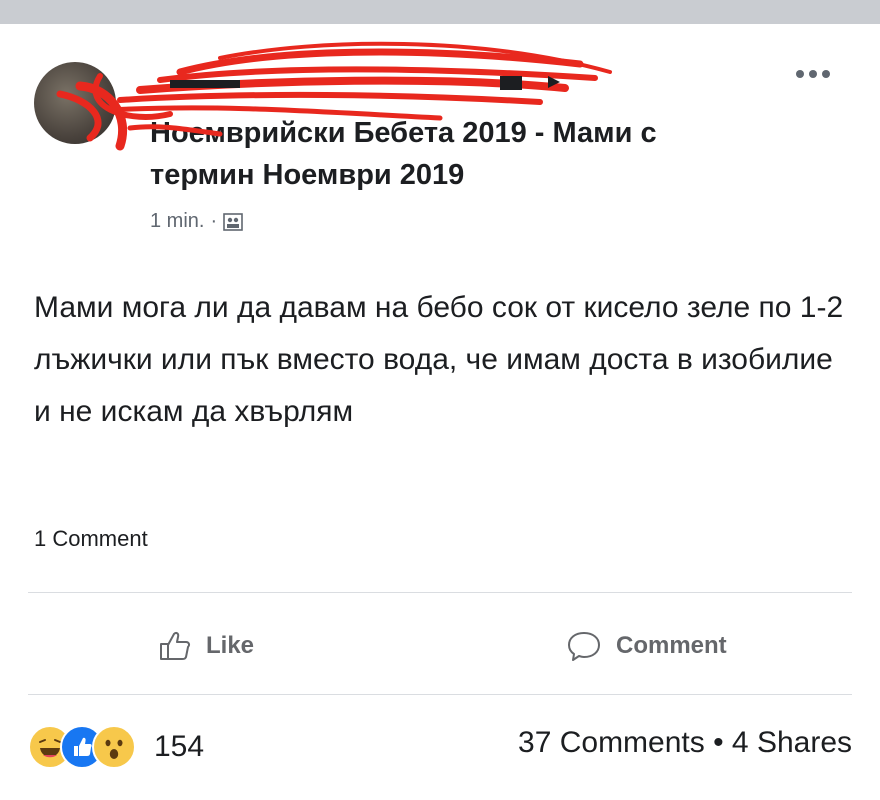  I want to click on reaction-count: 154, so click(179, 746).